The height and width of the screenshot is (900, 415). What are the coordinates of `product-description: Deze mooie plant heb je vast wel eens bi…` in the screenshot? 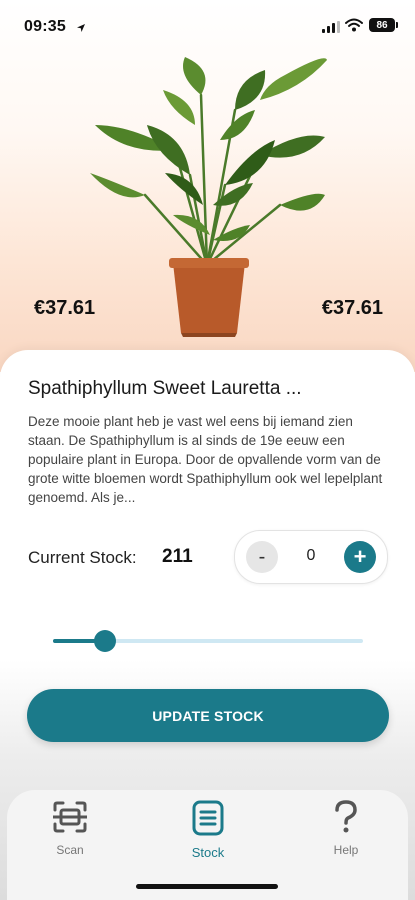 It's located at (205, 459).